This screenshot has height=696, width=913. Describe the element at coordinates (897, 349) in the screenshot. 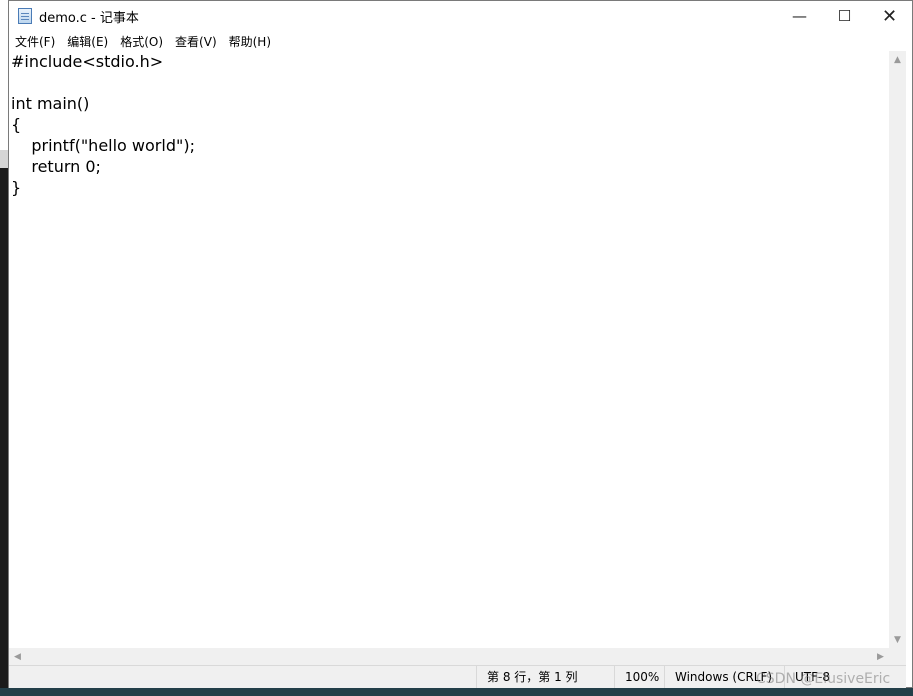

I see `vertical-scrollbar: ▲ ▼` at that location.